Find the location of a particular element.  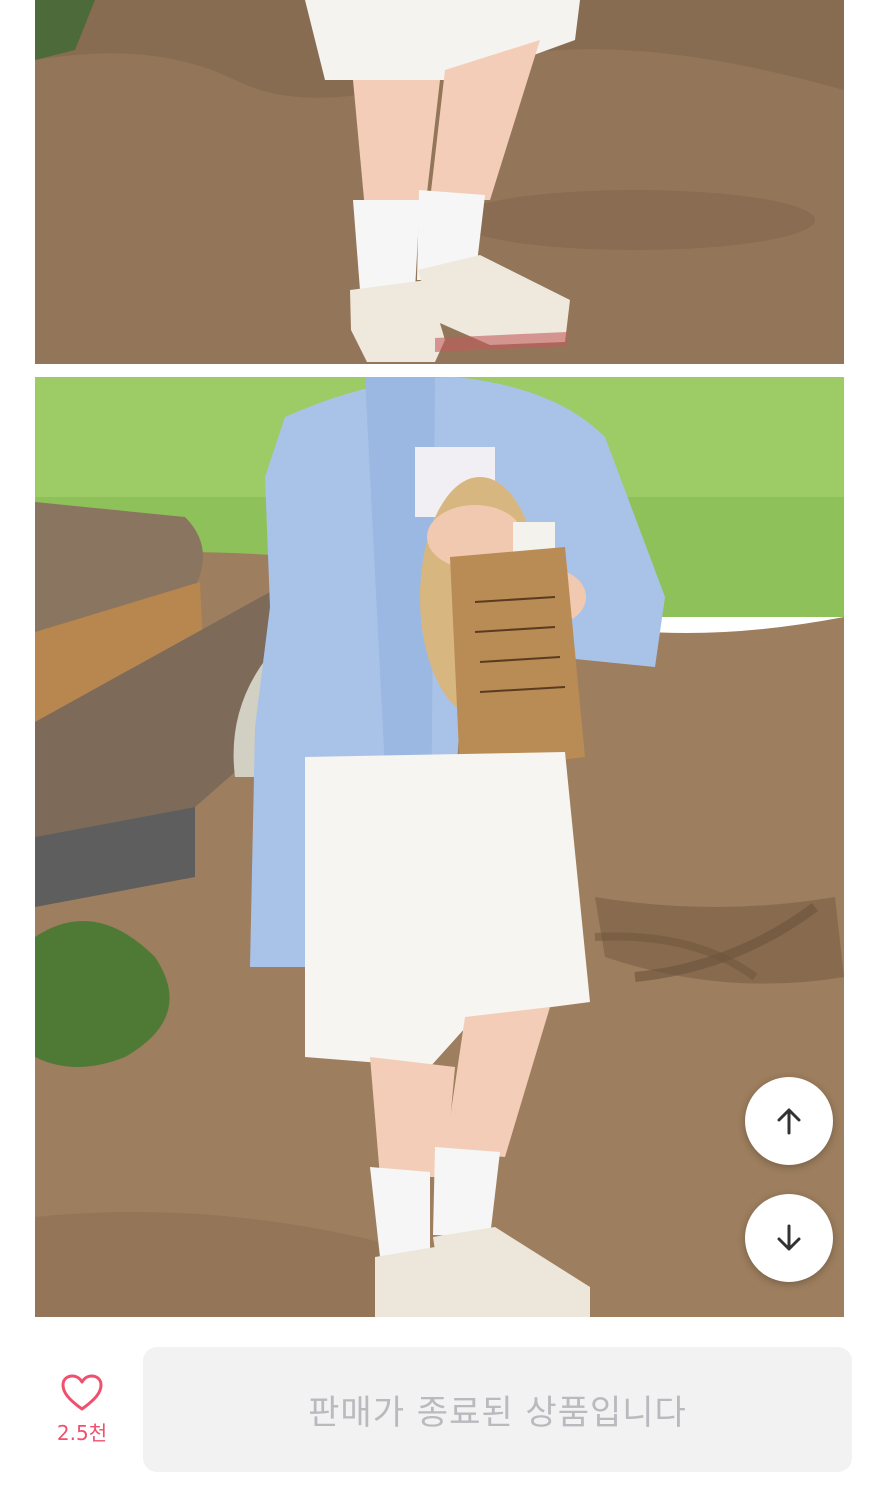

arrow-up-icon is located at coordinates (789, 1121).